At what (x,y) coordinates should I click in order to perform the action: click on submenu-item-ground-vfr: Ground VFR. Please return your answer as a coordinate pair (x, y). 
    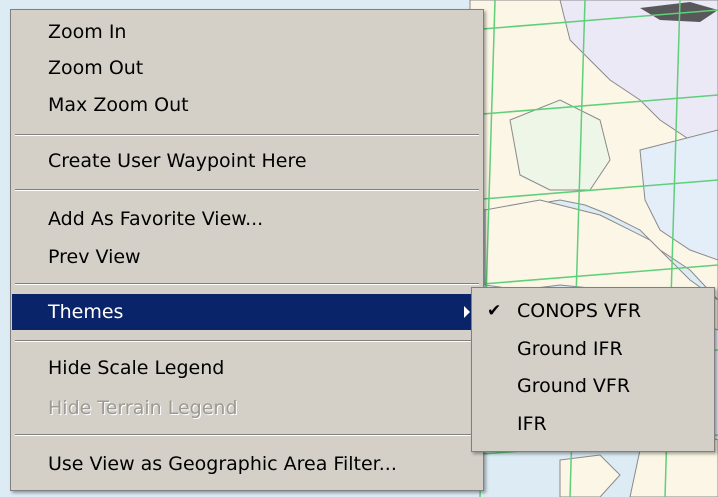
    Looking at the image, I should click on (593, 386).